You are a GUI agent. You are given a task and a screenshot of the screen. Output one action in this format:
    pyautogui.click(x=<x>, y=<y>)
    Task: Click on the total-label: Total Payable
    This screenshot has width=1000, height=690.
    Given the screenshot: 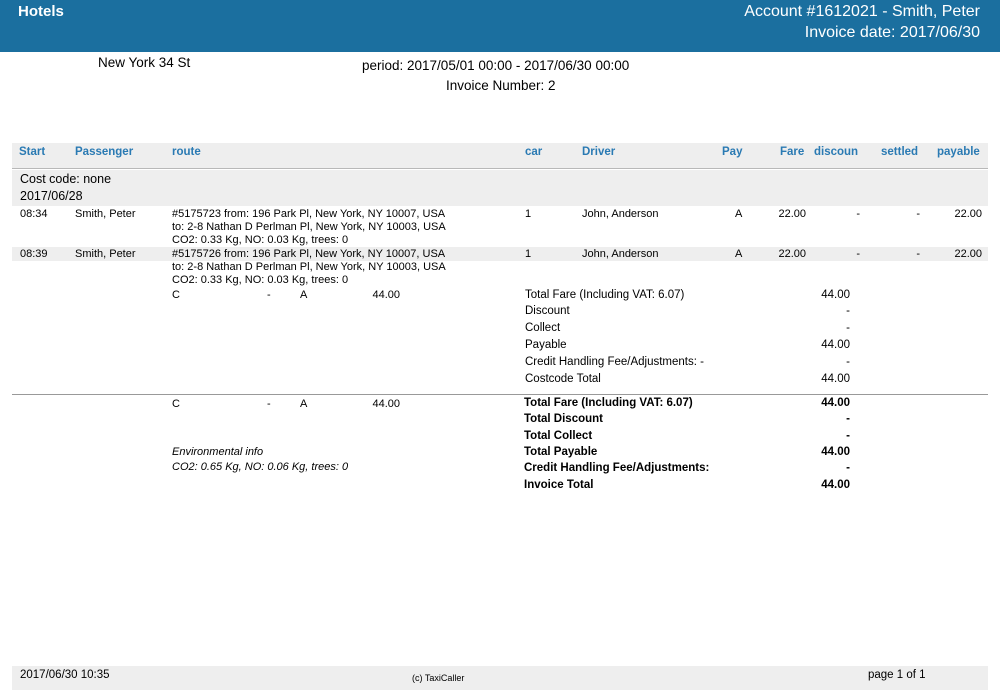 What is the action you would take?
    pyautogui.click(x=561, y=452)
    